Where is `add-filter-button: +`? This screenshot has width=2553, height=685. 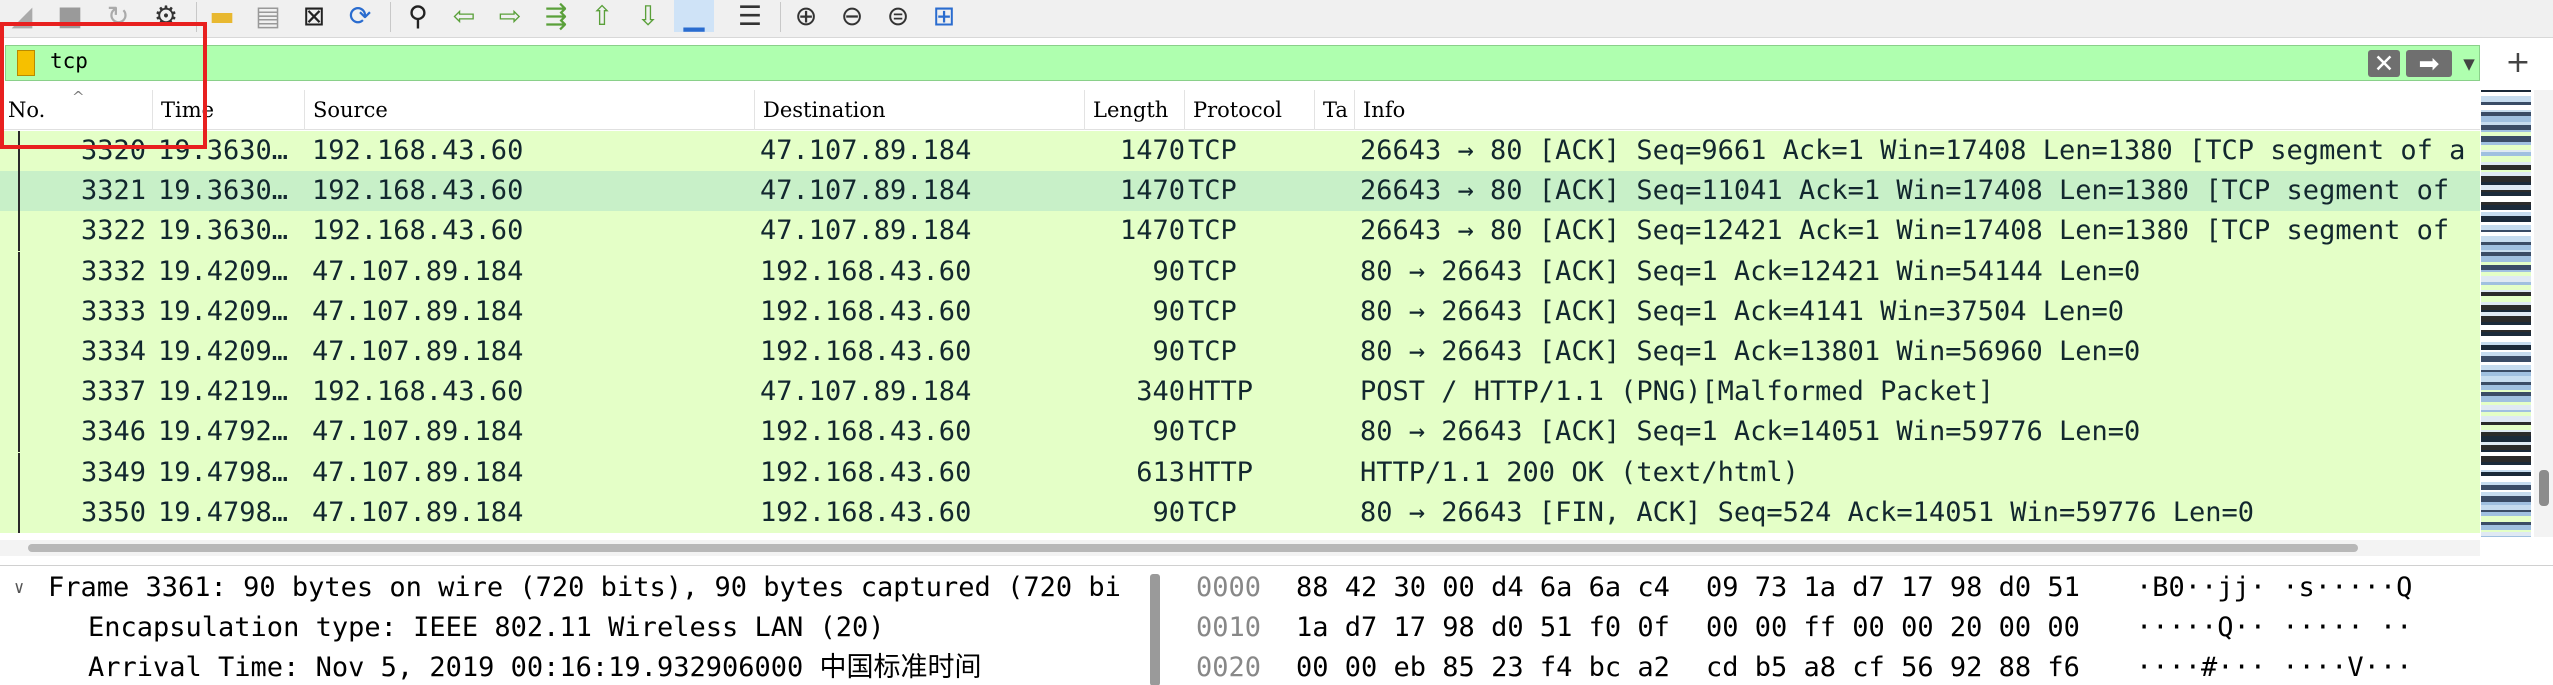 add-filter-button: + is located at coordinates (2518, 63).